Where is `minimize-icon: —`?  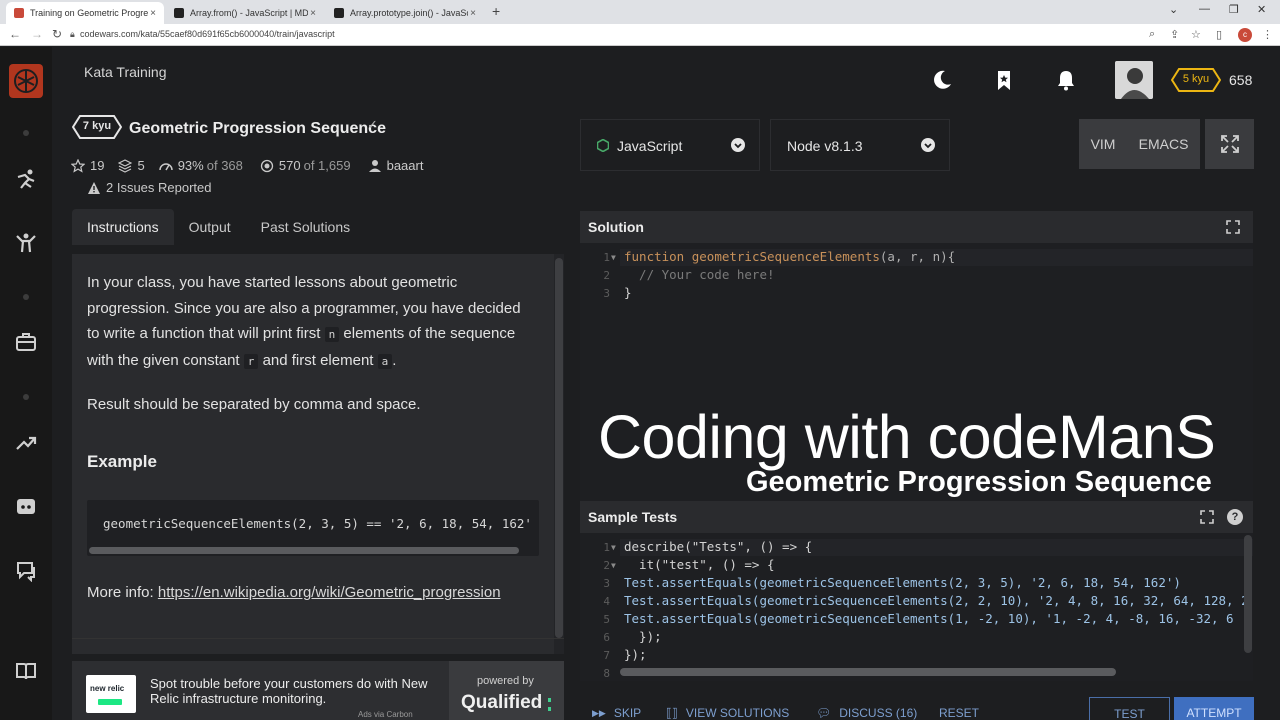 minimize-icon: — is located at coordinates (1204, 9).